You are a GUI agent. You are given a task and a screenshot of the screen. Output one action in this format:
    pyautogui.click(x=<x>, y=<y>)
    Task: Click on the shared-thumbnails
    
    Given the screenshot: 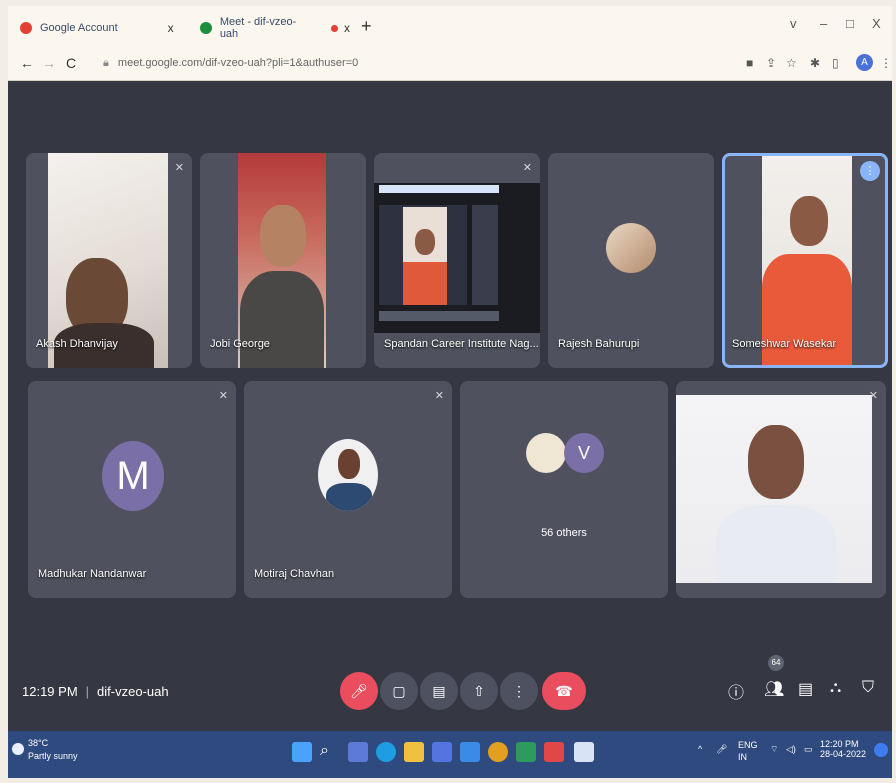 What is the action you would take?
    pyautogui.click(x=485, y=255)
    